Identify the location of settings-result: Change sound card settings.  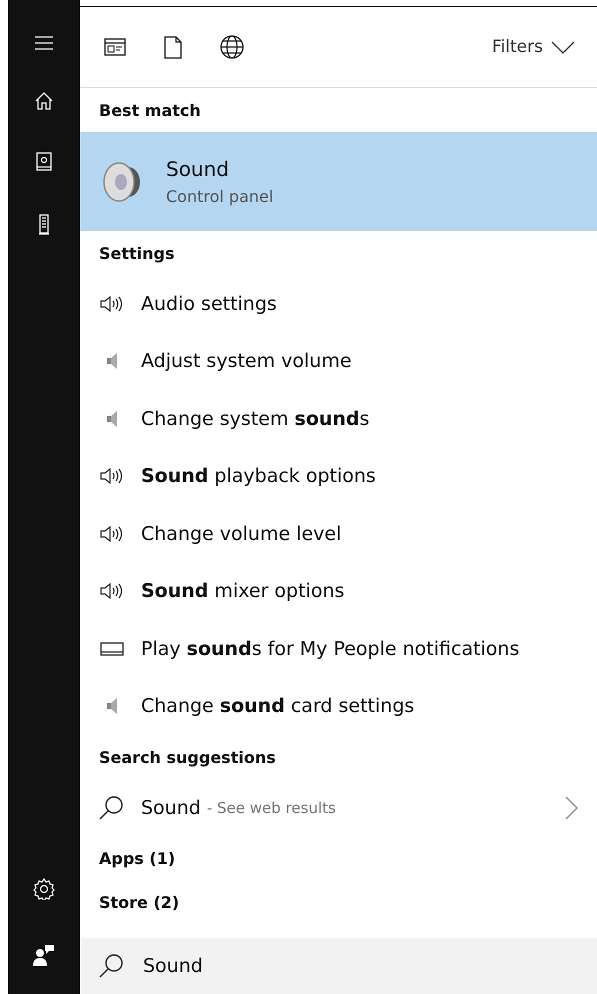
(338, 706).